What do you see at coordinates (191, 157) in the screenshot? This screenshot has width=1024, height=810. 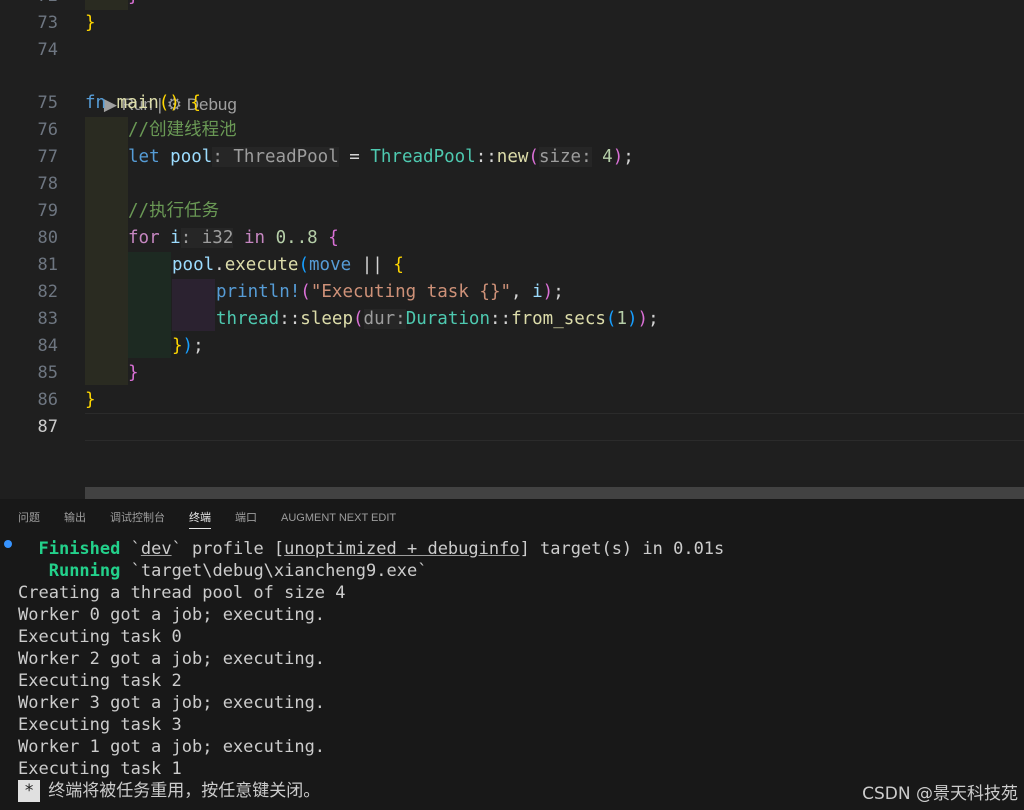 I see `variable: pool` at bounding box center [191, 157].